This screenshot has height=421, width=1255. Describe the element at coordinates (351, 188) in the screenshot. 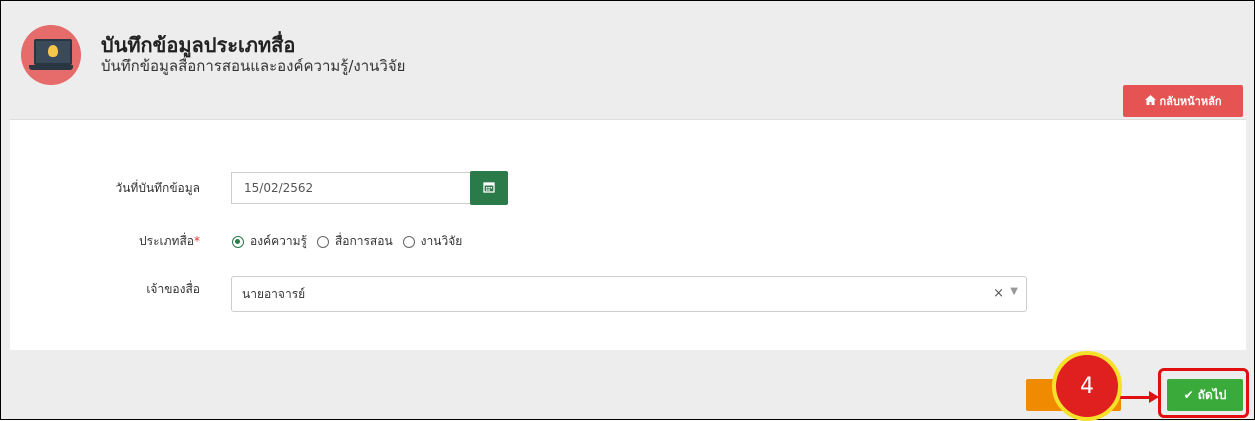

I see `date-input` at that location.